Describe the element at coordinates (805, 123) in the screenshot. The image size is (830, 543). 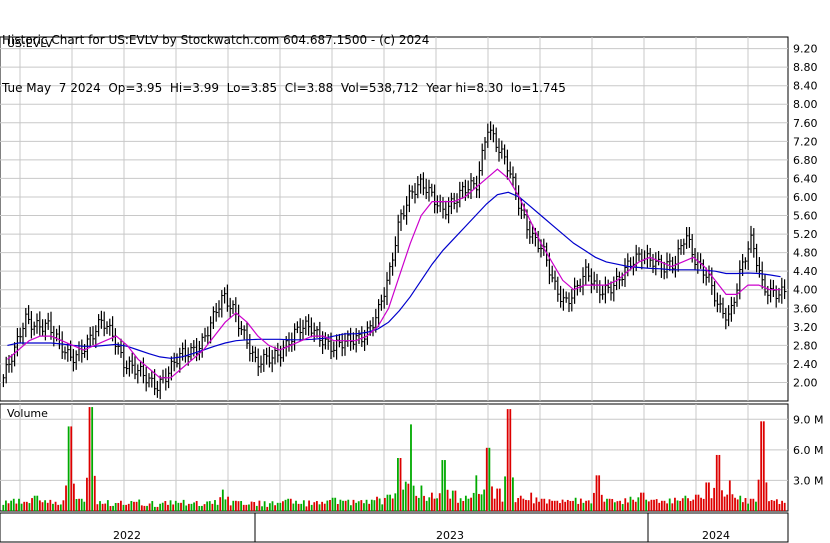
I see `price-tick-label: 7.60` at that location.